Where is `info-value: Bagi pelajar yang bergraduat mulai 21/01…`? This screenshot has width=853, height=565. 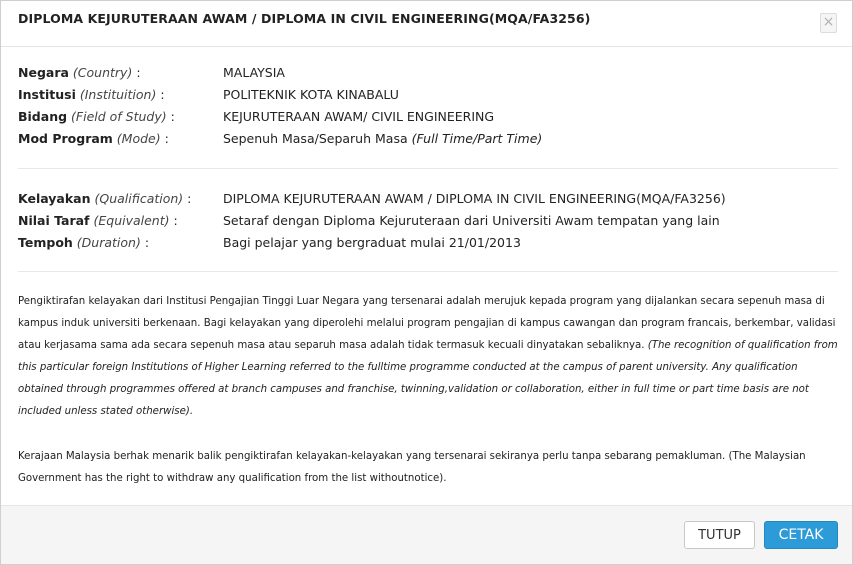 info-value: Bagi pelajar yang bergraduat mulai 21/01… is located at coordinates (372, 242).